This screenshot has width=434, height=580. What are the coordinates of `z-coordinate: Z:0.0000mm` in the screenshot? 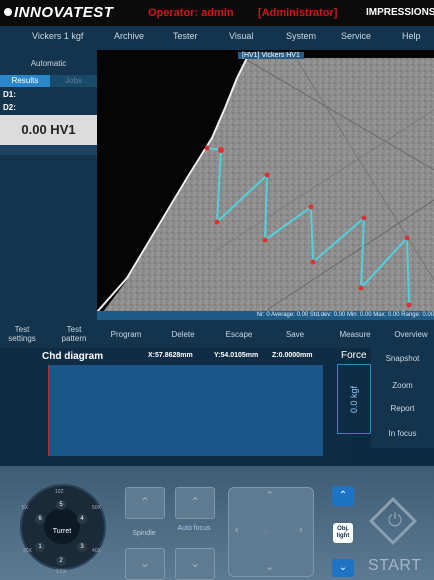 It's located at (292, 355).